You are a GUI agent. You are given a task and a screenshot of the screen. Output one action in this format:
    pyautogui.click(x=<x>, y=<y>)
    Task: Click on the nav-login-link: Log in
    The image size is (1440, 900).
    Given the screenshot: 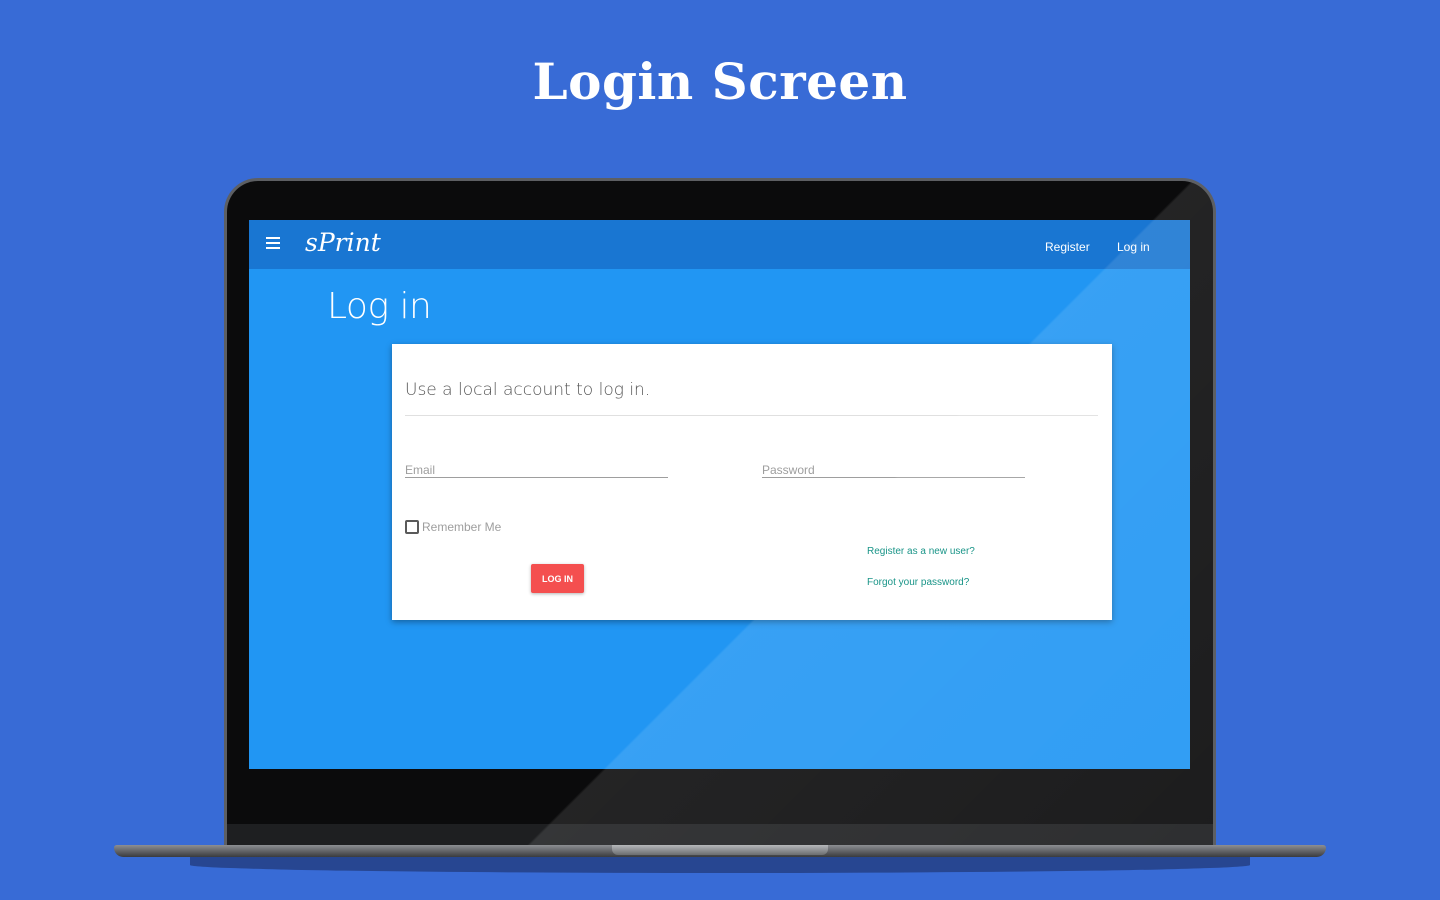 What is the action you would take?
    pyautogui.click(x=1133, y=247)
    